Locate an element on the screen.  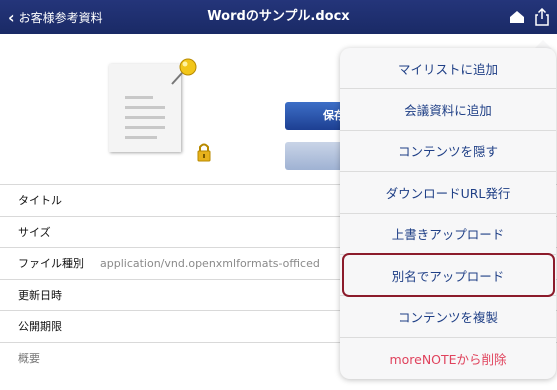
detail-label: サイズ is located at coordinates (34, 232).